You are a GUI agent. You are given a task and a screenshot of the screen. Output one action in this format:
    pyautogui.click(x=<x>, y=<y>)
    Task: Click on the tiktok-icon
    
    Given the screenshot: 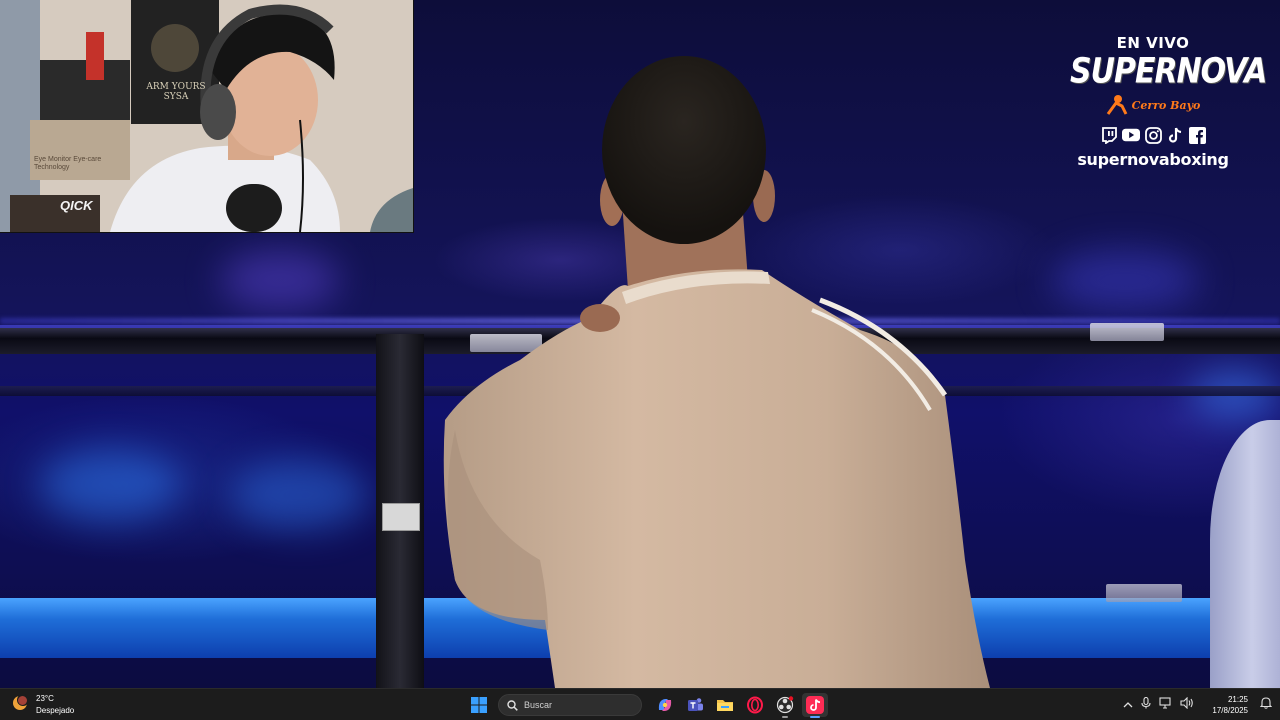 What is the action you would take?
    pyautogui.click(x=1175, y=135)
    